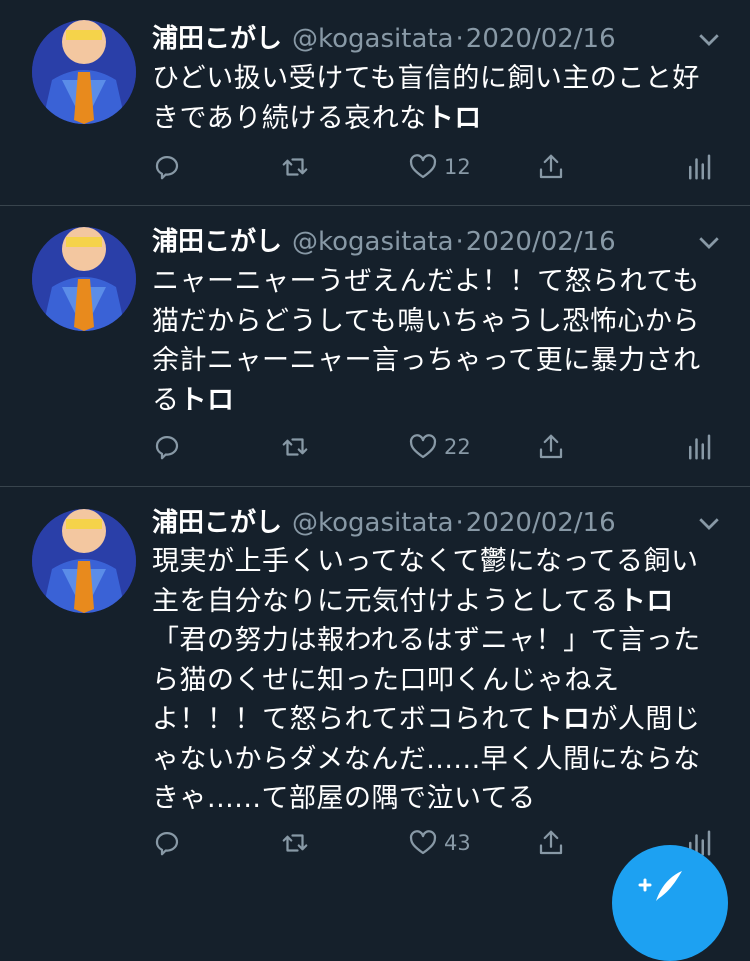  Describe the element at coordinates (439, 447) in the screenshot. I see `like-button: 22` at that location.